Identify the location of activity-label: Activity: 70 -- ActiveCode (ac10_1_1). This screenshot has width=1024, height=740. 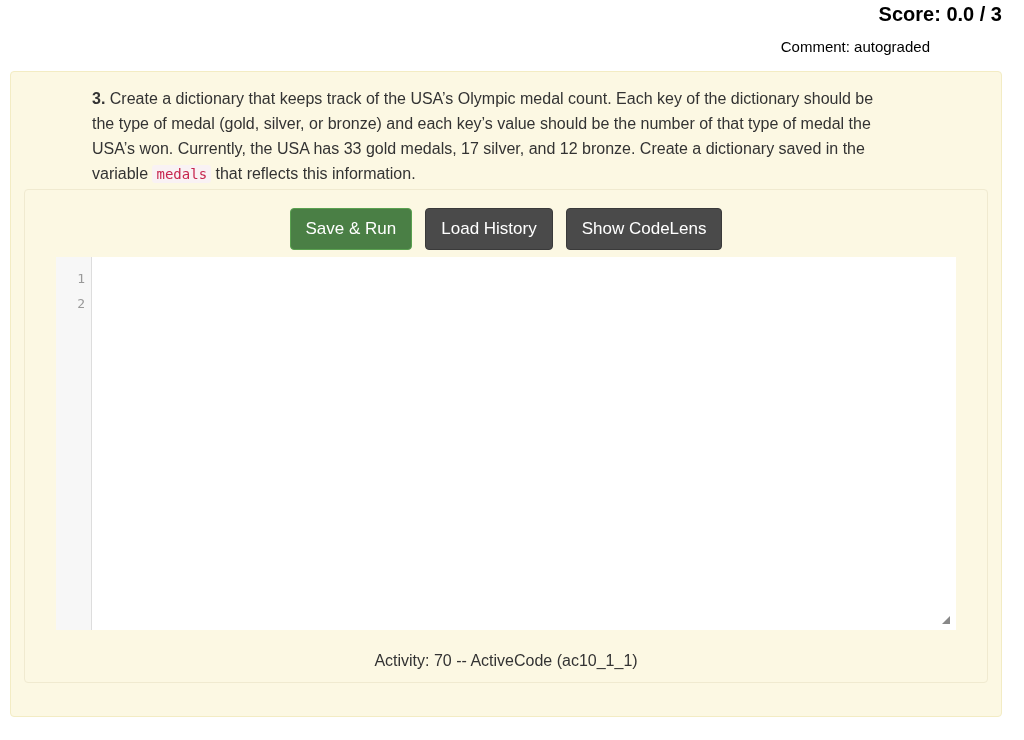
(506, 661).